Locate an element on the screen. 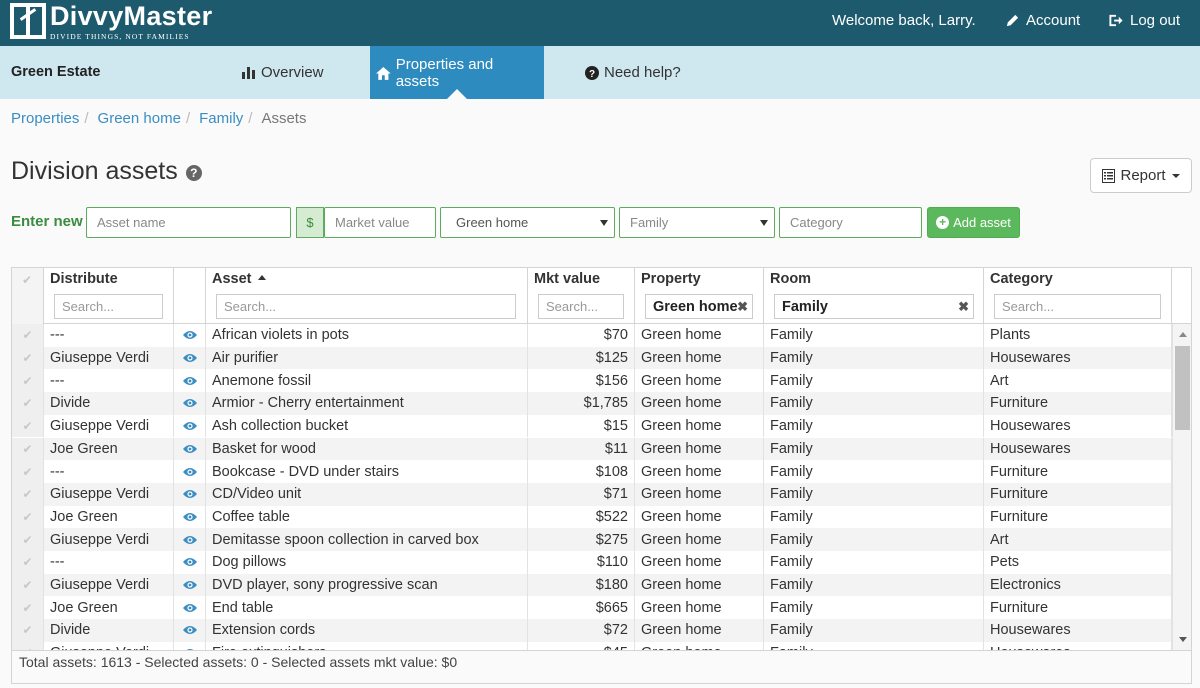 Image resolution: width=1200 pixels, height=688 pixels. help-icon: ? is located at coordinates (193, 173).